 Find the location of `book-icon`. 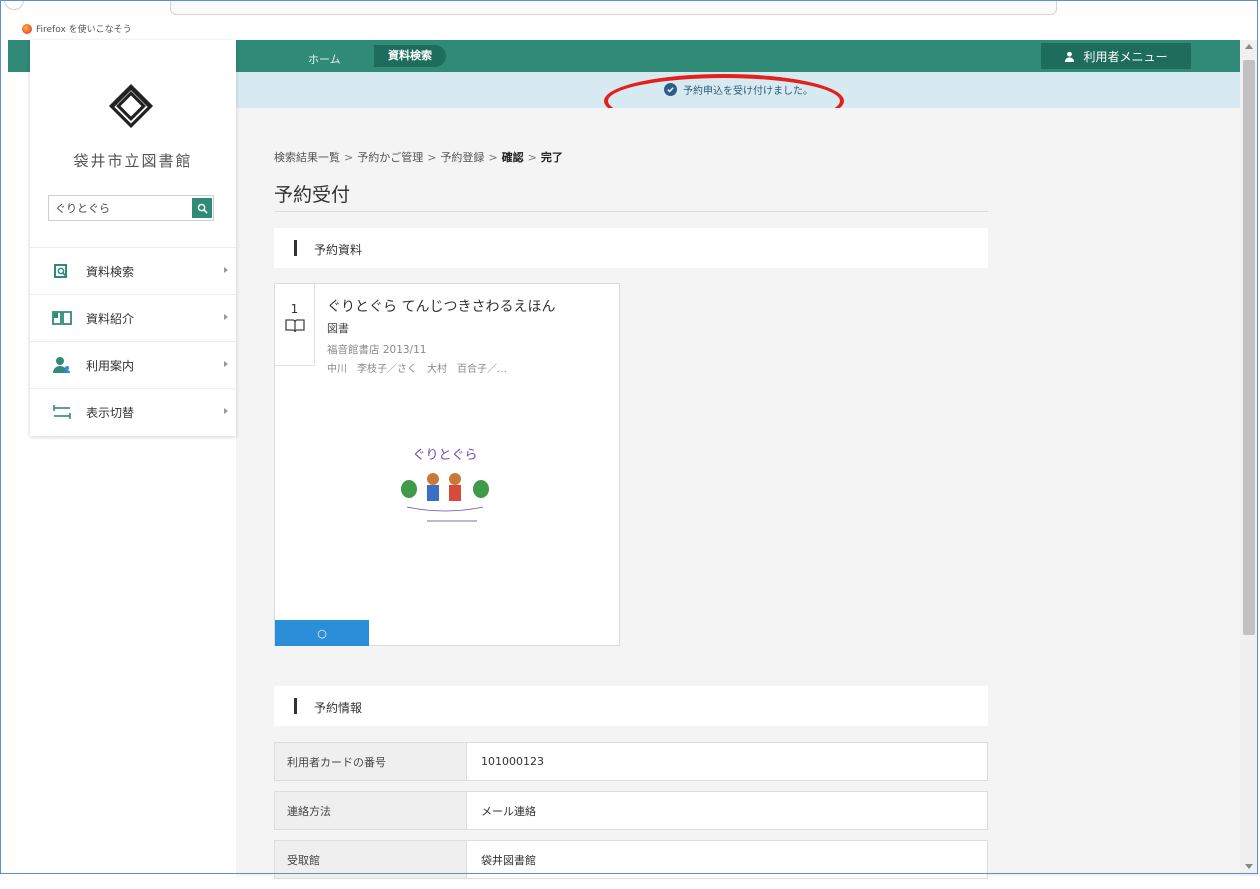

book-icon is located at coordinates (294, 326).